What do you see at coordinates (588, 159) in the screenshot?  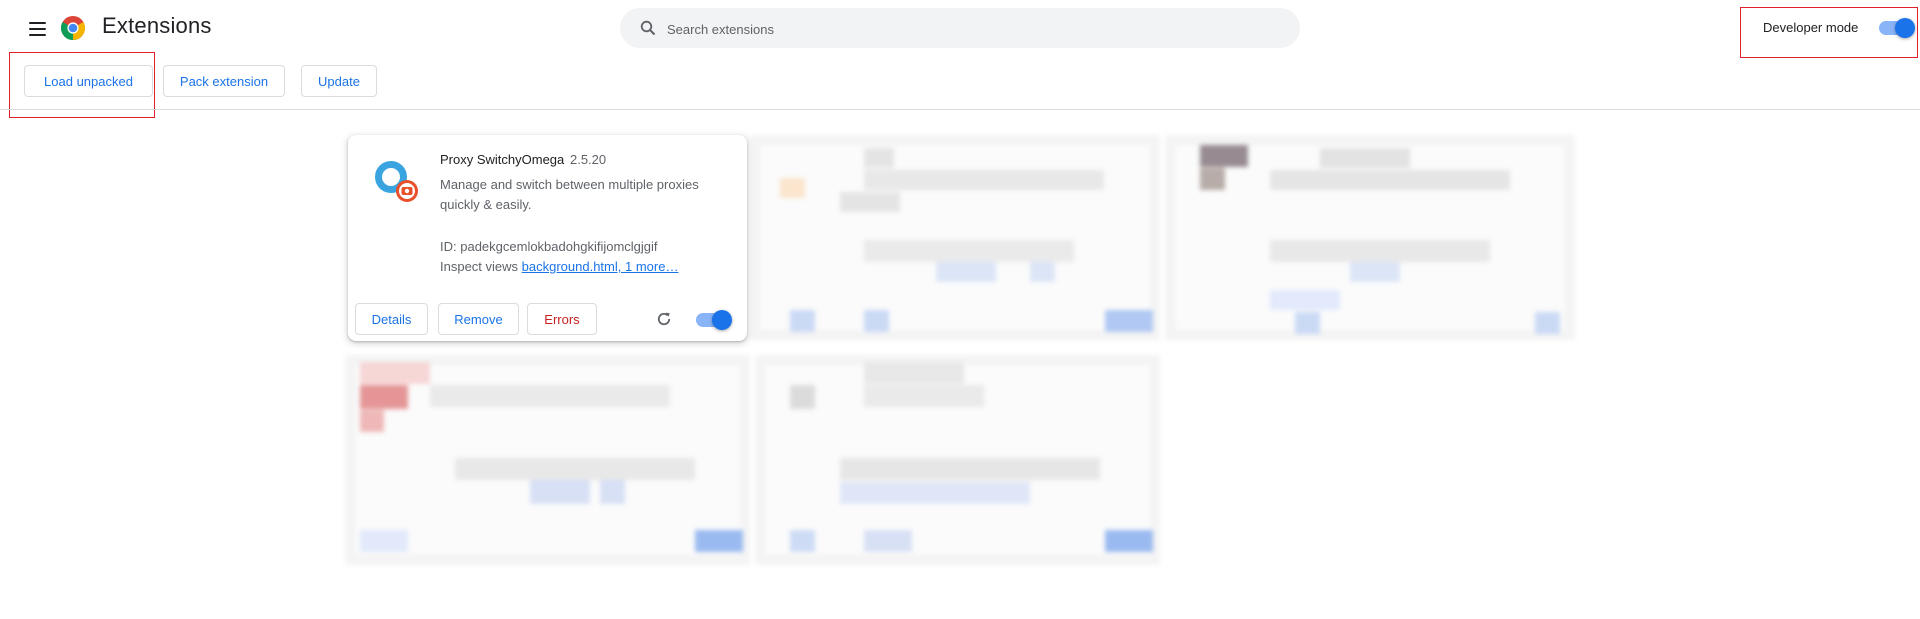 I see `extension-version: 2.5.20` at bounding box center [588, 159].